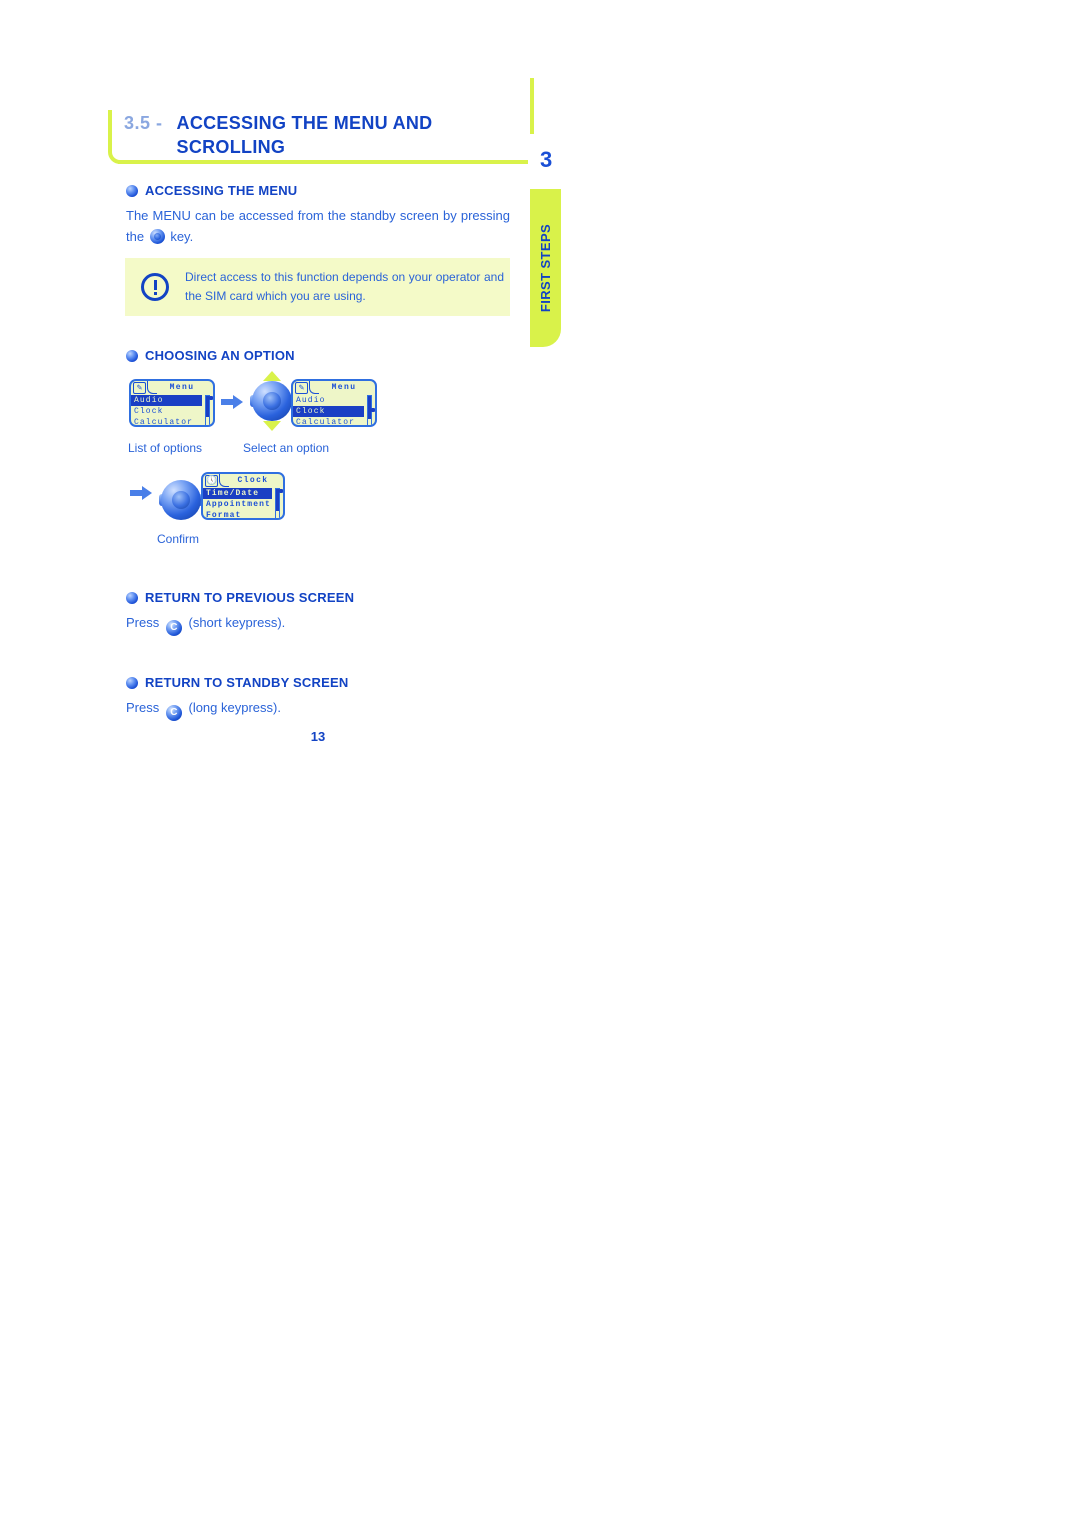  I want to click on side-tab-stem, so click(532, 106).